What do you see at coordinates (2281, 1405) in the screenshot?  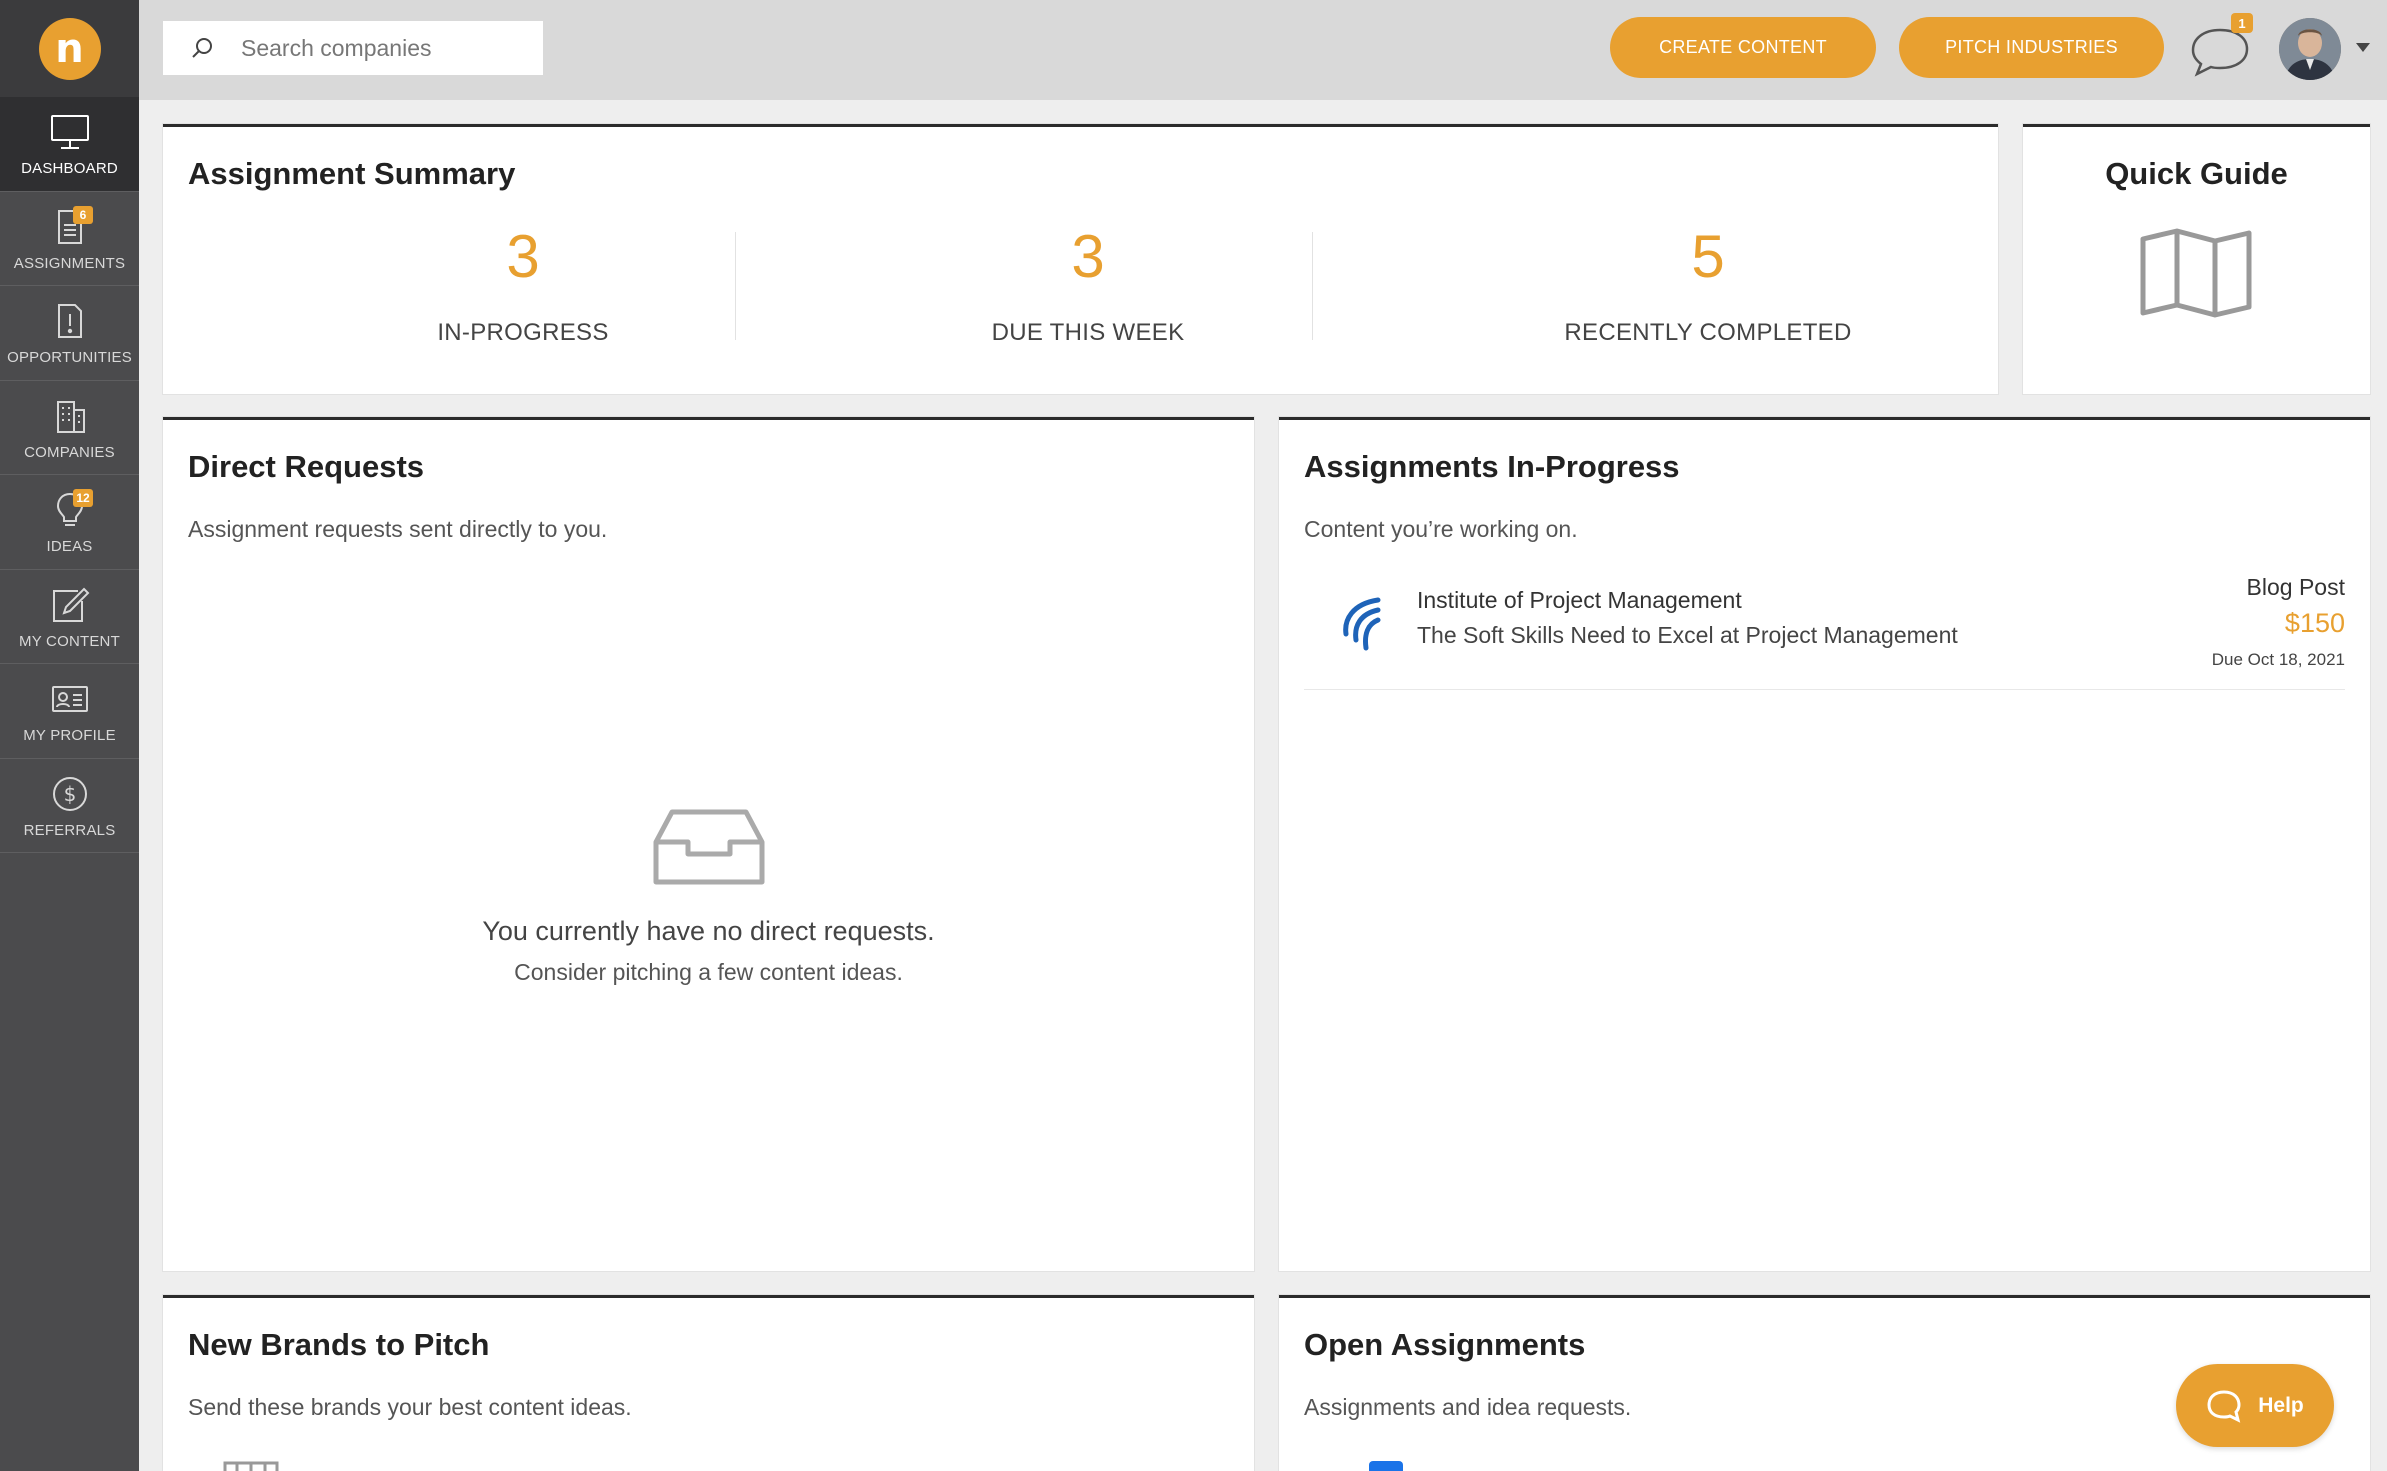 I see `help-label: Help` at bounding box center [2281, 1405].